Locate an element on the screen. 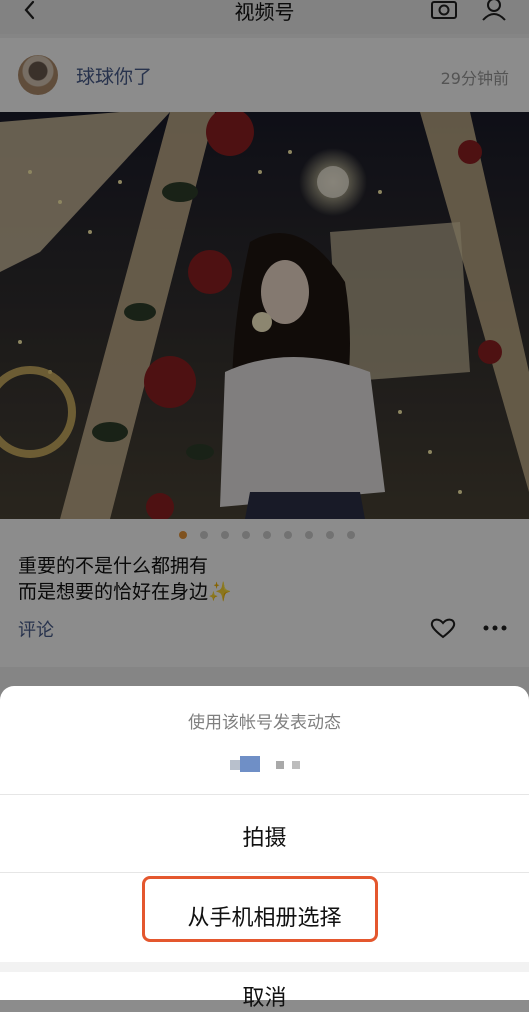 Image resolution: width=529 pixels, height=1012 pixels. album-option-highlight is located at coordinates (260, 909).